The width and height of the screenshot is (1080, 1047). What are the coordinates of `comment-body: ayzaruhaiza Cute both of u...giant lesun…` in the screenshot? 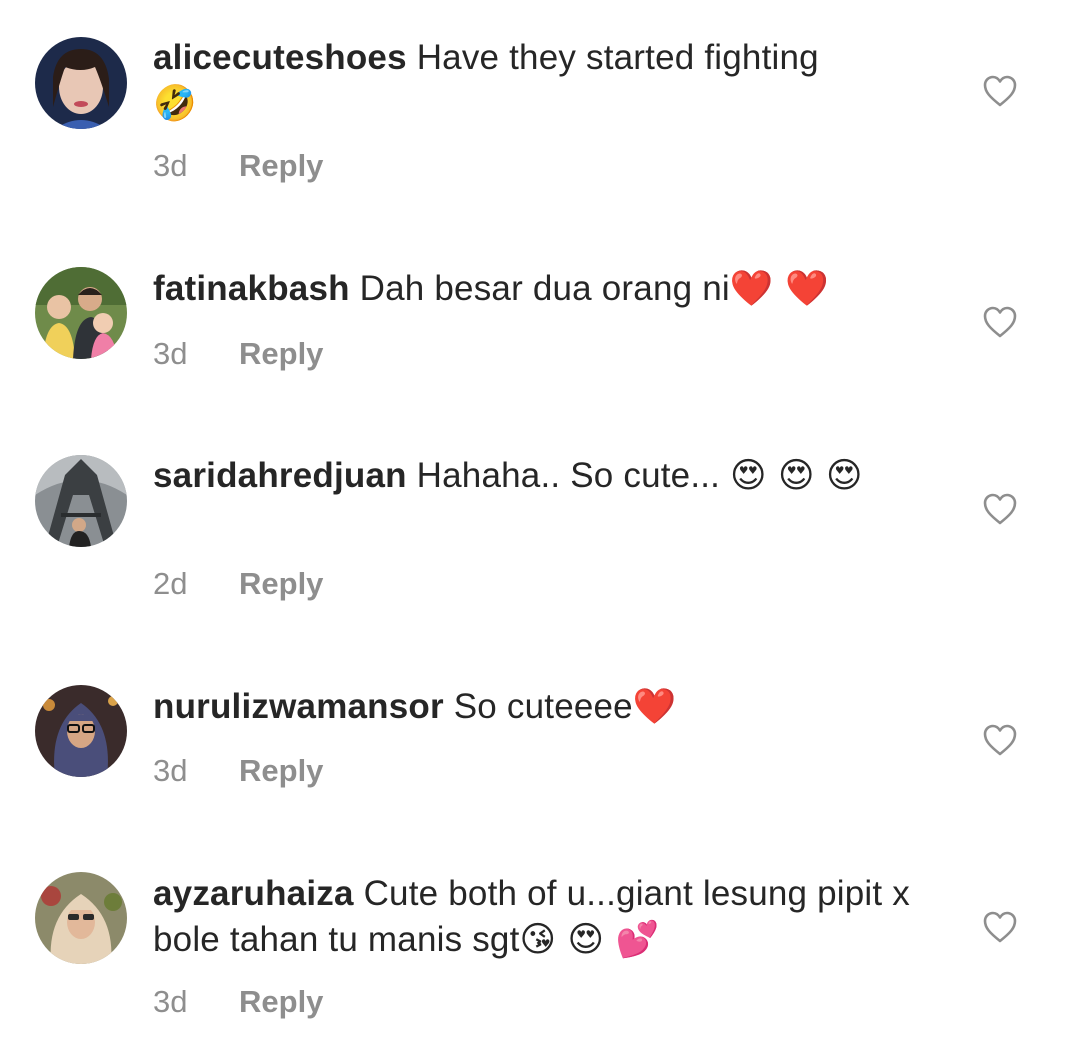 It's located at (533, 917).